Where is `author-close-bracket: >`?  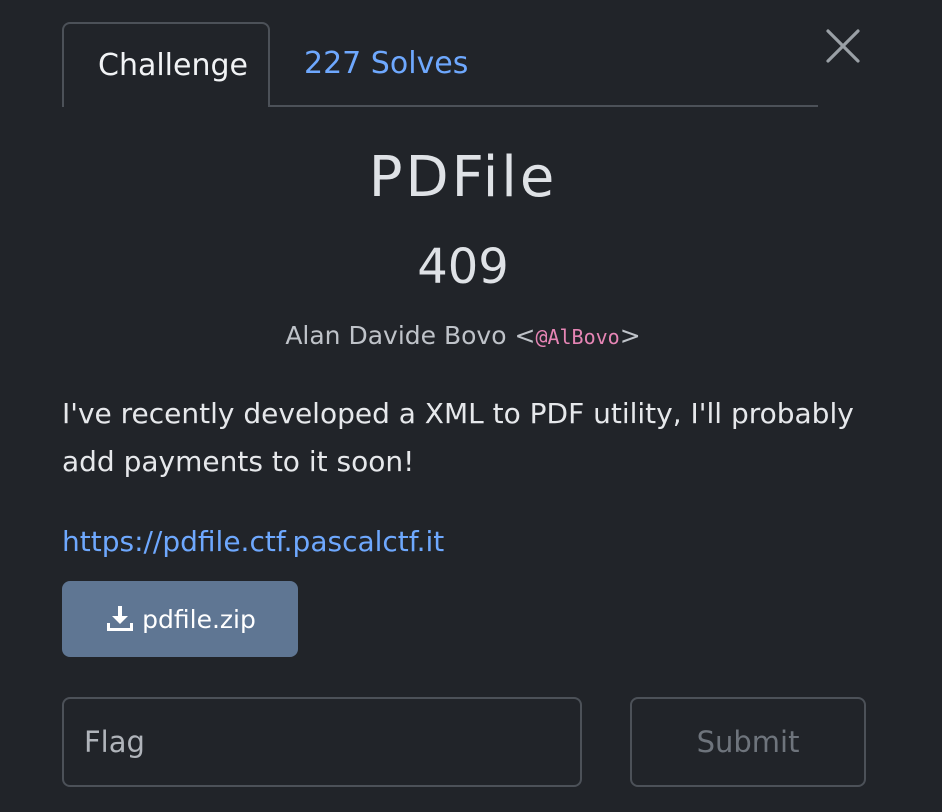 author-close-bracket: > is located at coordinates (630, 335).